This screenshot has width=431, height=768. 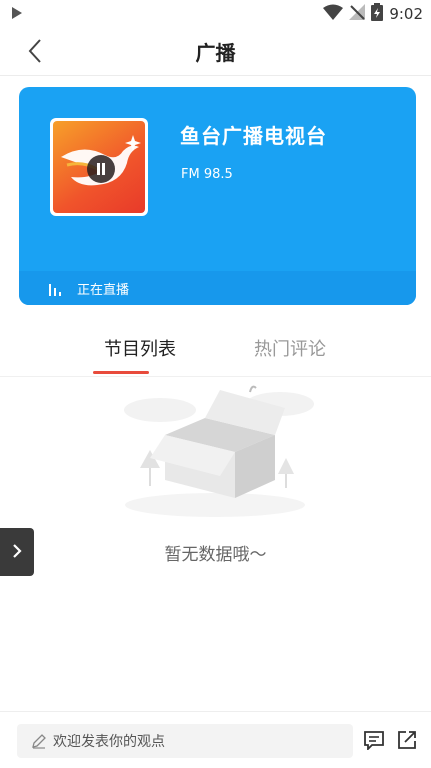 I want to click on bottom-bar: 欢迎发表你的观点, so click(x=215, y=739).